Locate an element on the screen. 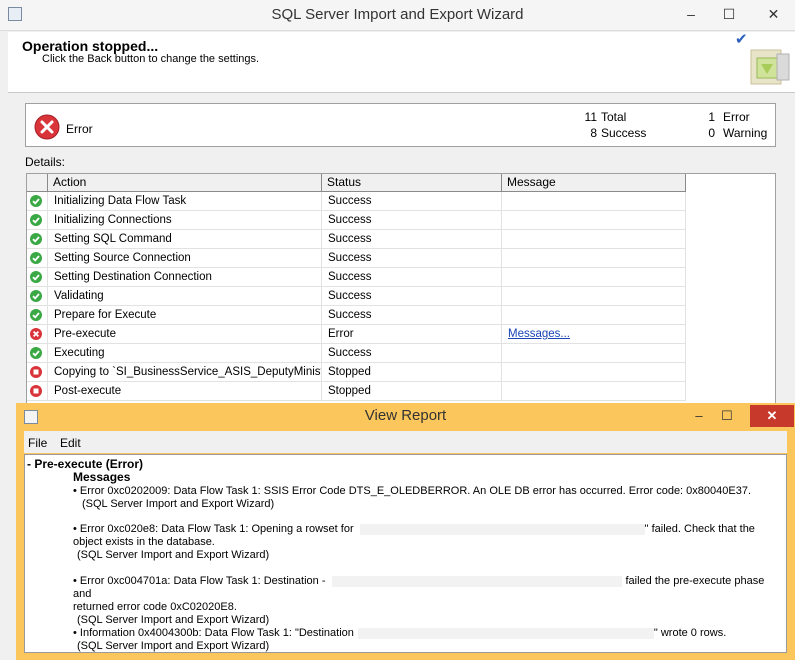 This screenshot has width=795, height=660. table-row: Initializing Data Flow Task Success is located at coordinates (357, 201).